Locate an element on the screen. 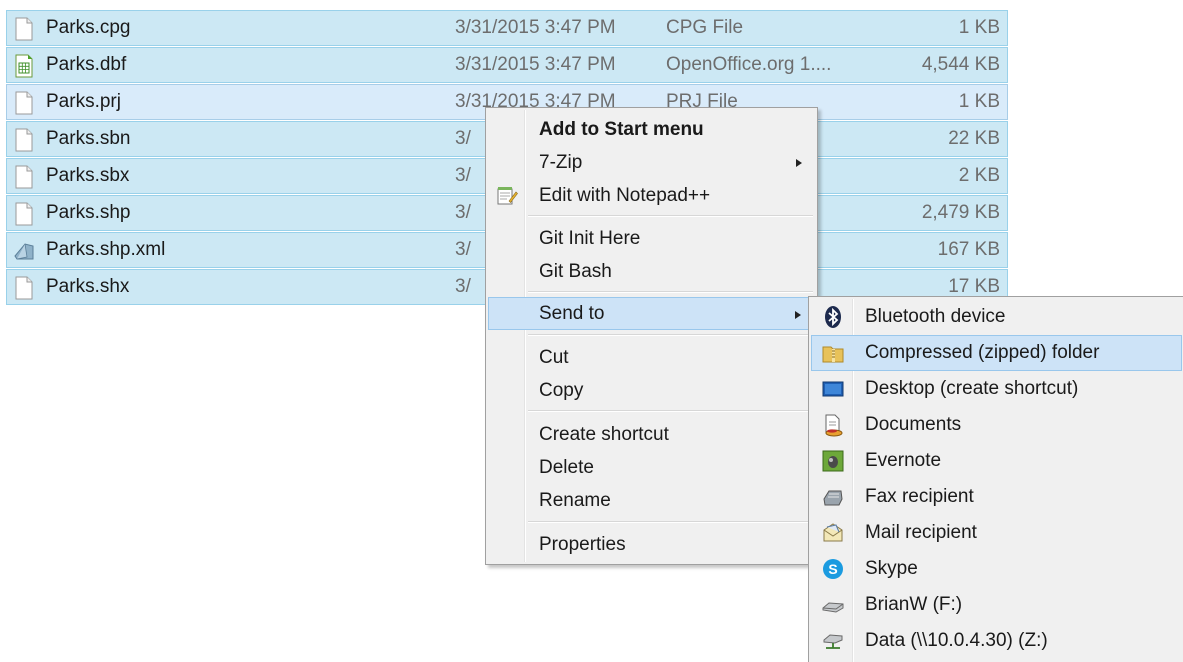 The width and height of the screenshot is (1183, 662). send-to-network-drive: Data (\\10.0.4.30) (Z:) is located at coordinates (996, 641).